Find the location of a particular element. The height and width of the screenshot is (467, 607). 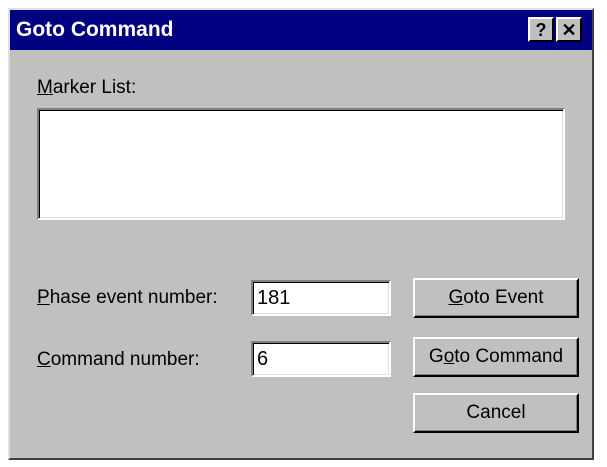

close-icon: ✕ is located at coordinates (569, 29).